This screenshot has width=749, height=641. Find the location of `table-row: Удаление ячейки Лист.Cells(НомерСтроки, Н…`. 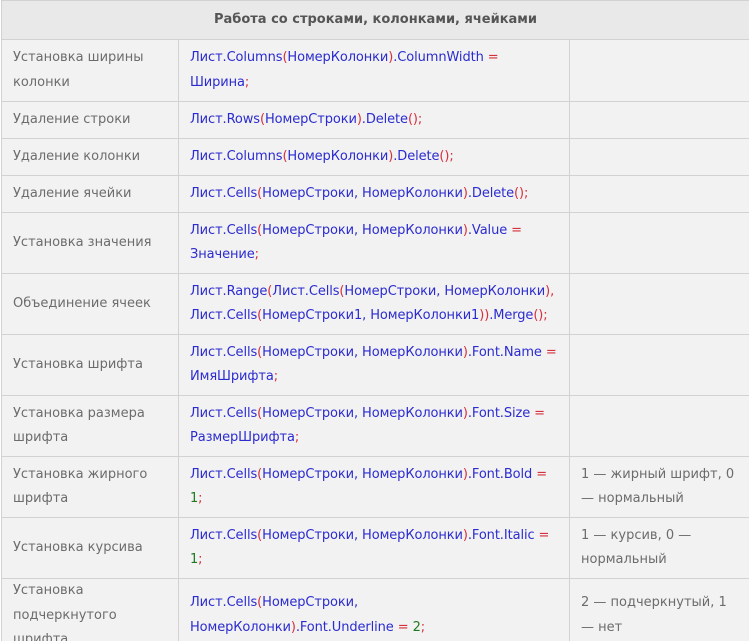

table-row: Удаление ячейки Лист.Cells(НомерСтроки, Н… is located at coordinates (375, 194).